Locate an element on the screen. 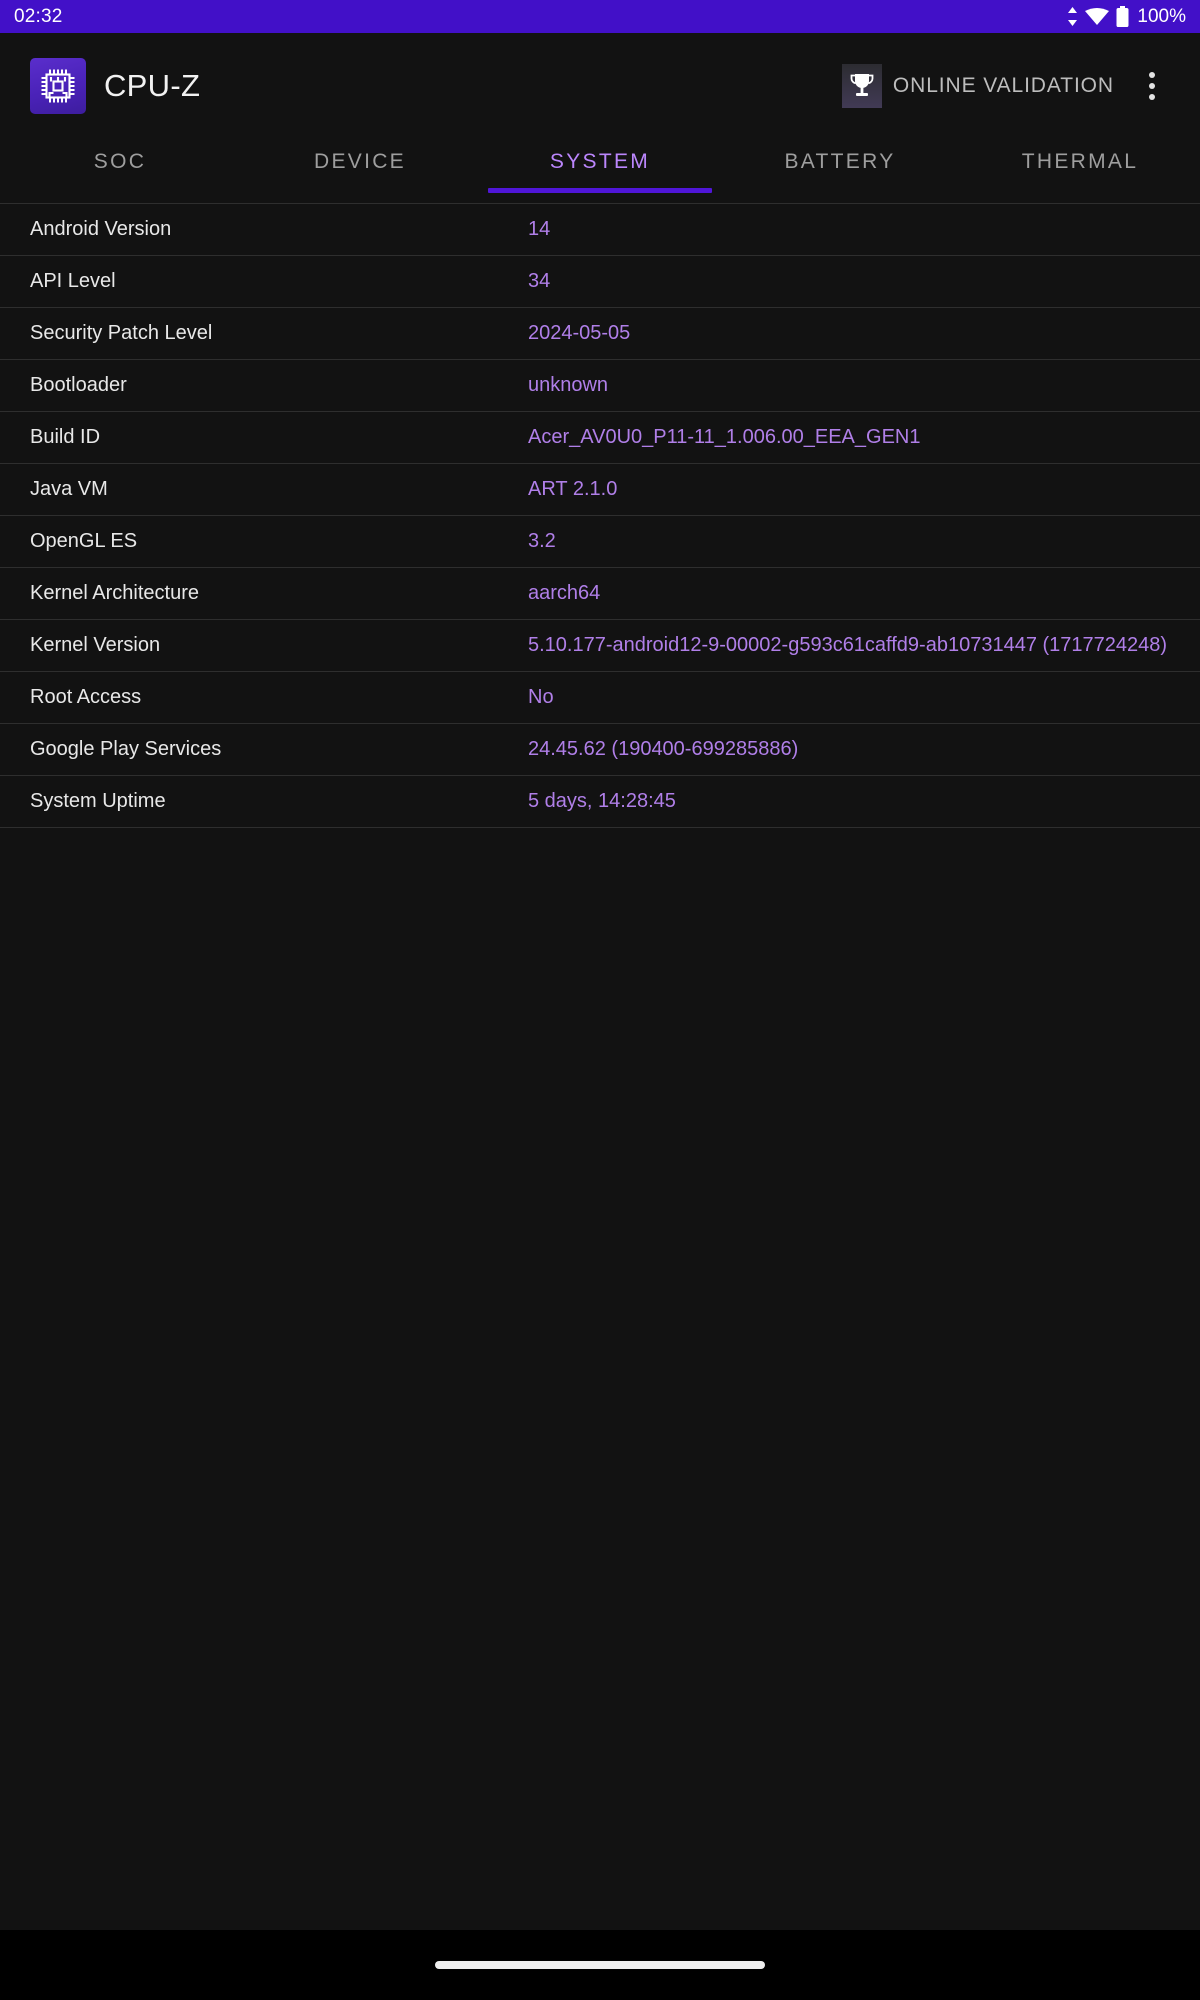  table-row: OpenGL ES 3.2 is located at coordinates (600, 542).